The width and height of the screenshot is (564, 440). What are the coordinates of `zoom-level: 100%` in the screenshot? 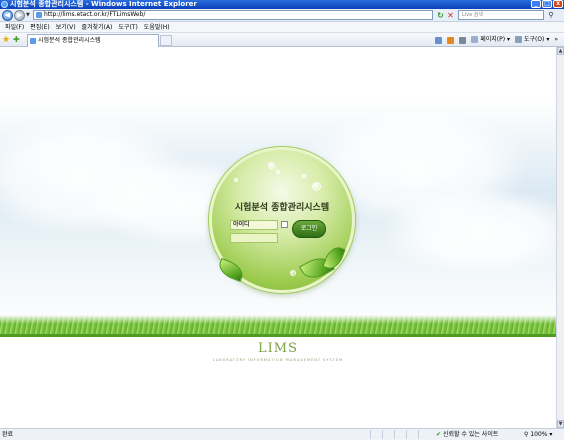 It's located at (539, 434).